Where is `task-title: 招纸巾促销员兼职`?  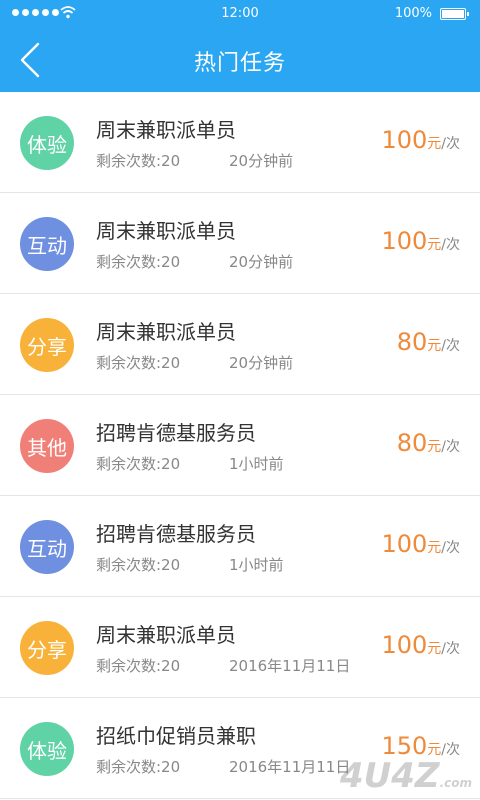 task-title: 招纸巾促销员兼职 is located at coordinates (176, 736).